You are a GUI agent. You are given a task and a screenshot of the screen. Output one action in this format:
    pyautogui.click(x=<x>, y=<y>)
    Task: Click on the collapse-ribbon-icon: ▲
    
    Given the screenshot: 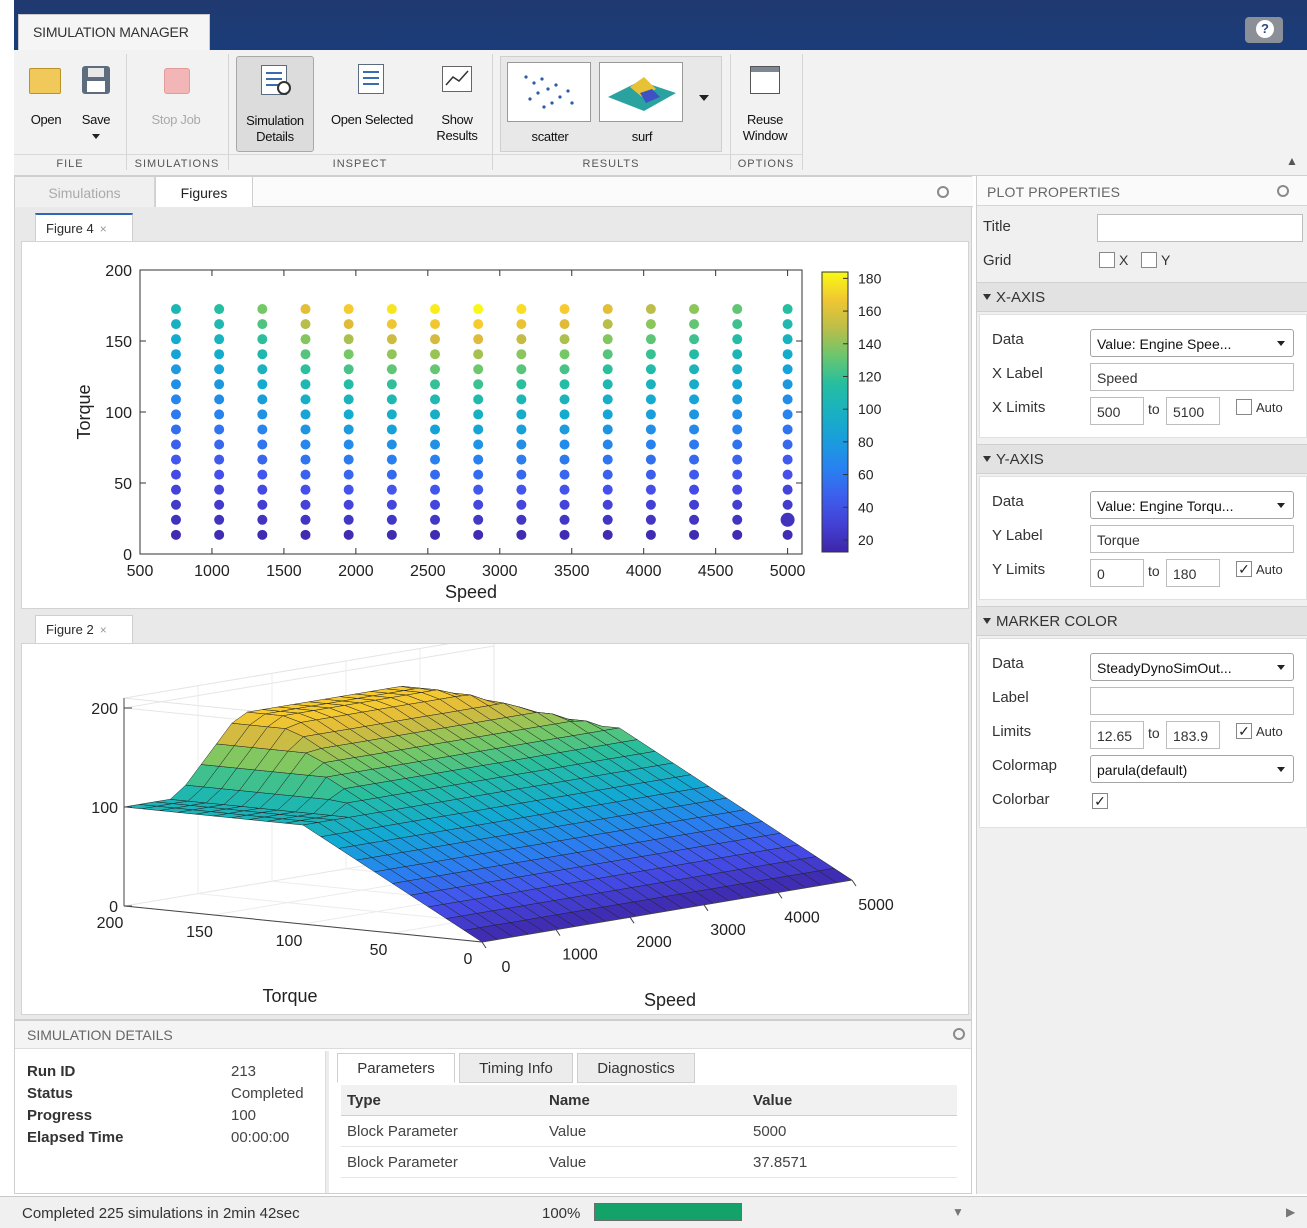 What is the action you would take?
    pyautogui.click(x=1292, y=161)
    